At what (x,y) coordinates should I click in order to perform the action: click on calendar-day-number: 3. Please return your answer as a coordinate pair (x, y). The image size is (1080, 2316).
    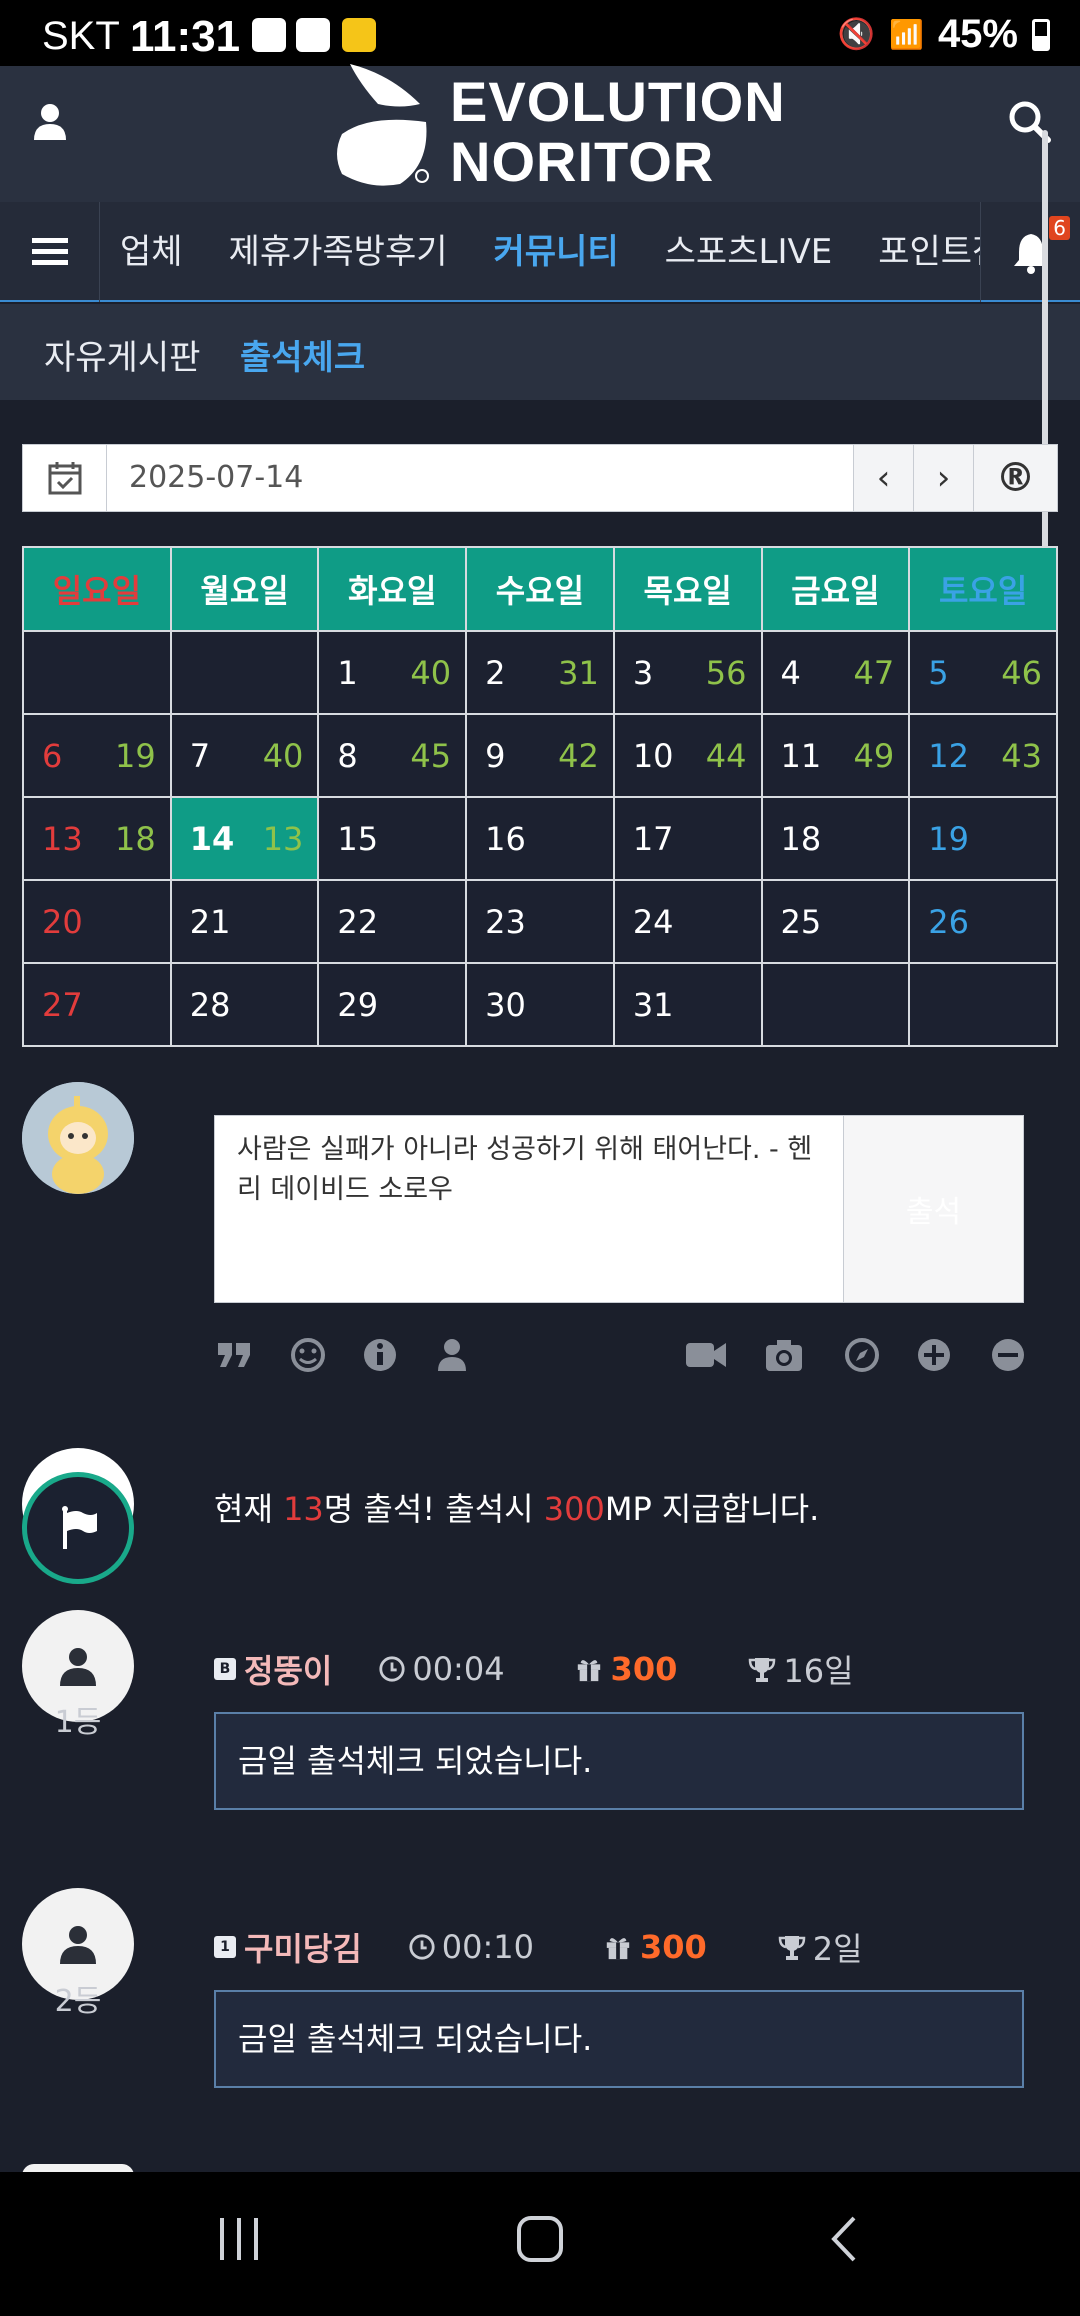
    Looking at the image, I should click on (643, 673).